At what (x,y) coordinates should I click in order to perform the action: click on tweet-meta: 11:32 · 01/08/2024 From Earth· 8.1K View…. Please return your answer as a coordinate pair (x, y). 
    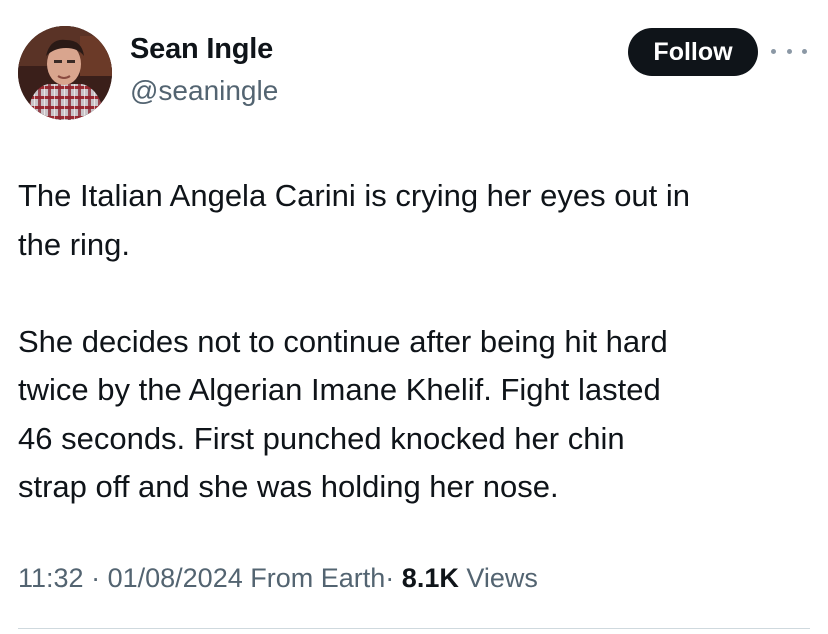
    Looking at the image, I should click on (278, 578).